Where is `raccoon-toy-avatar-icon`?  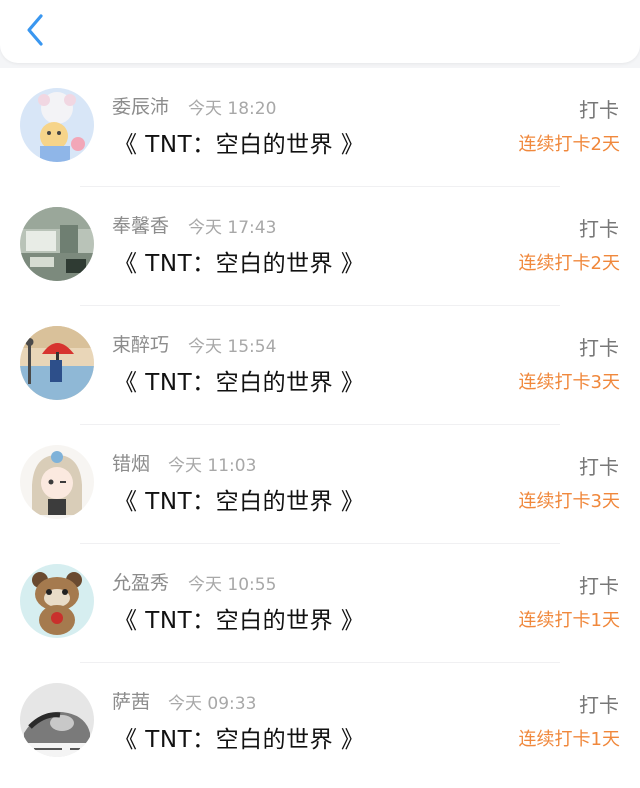 raccoon-toy-avatar-icon is located at coordinates (57, 601).